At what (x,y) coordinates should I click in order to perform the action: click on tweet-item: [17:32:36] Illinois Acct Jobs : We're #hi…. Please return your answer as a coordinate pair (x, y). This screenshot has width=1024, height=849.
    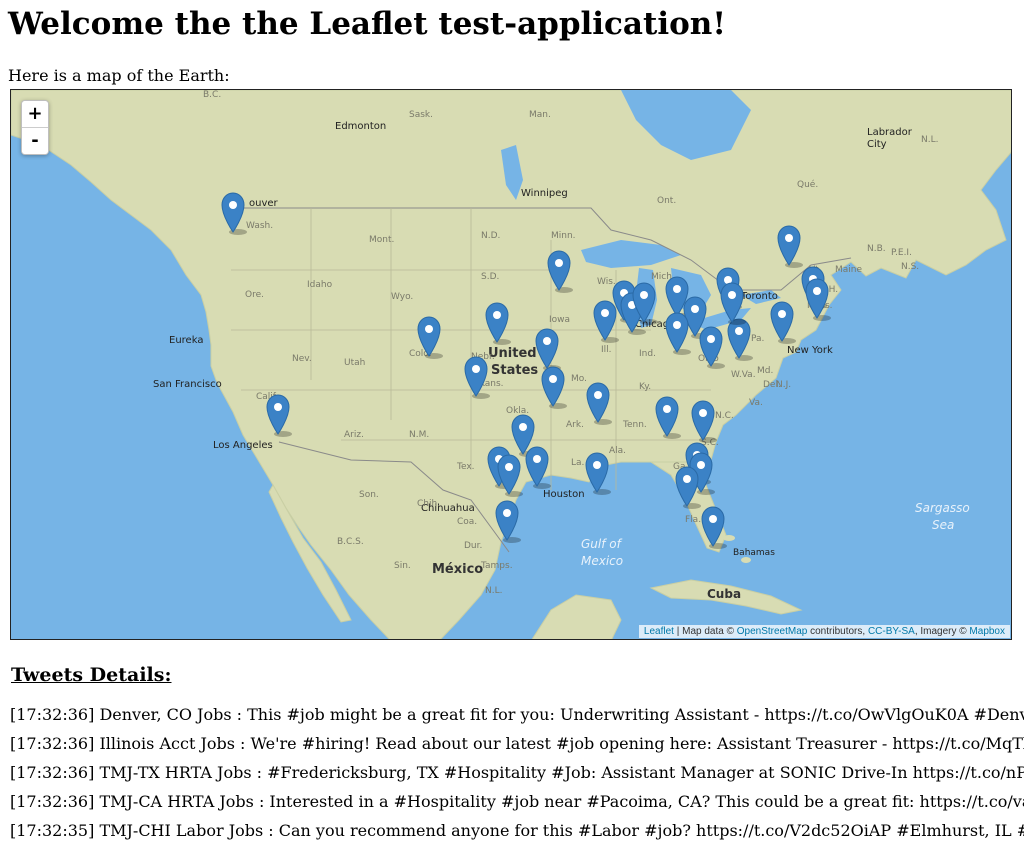
    Looking at the image, I should click on (517, 747).